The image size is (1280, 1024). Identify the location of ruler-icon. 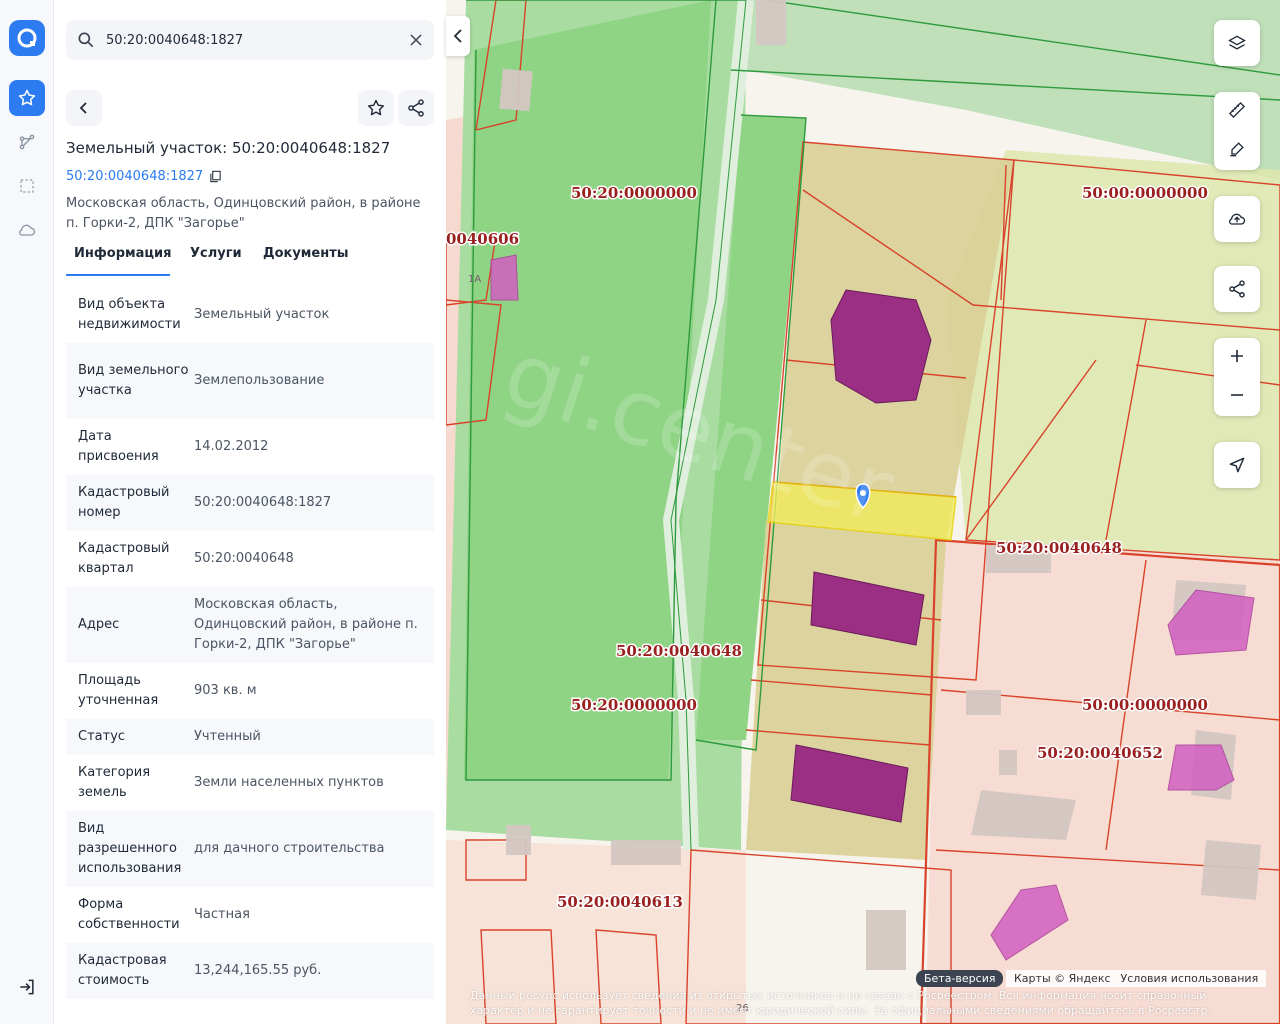
(1237, 112).